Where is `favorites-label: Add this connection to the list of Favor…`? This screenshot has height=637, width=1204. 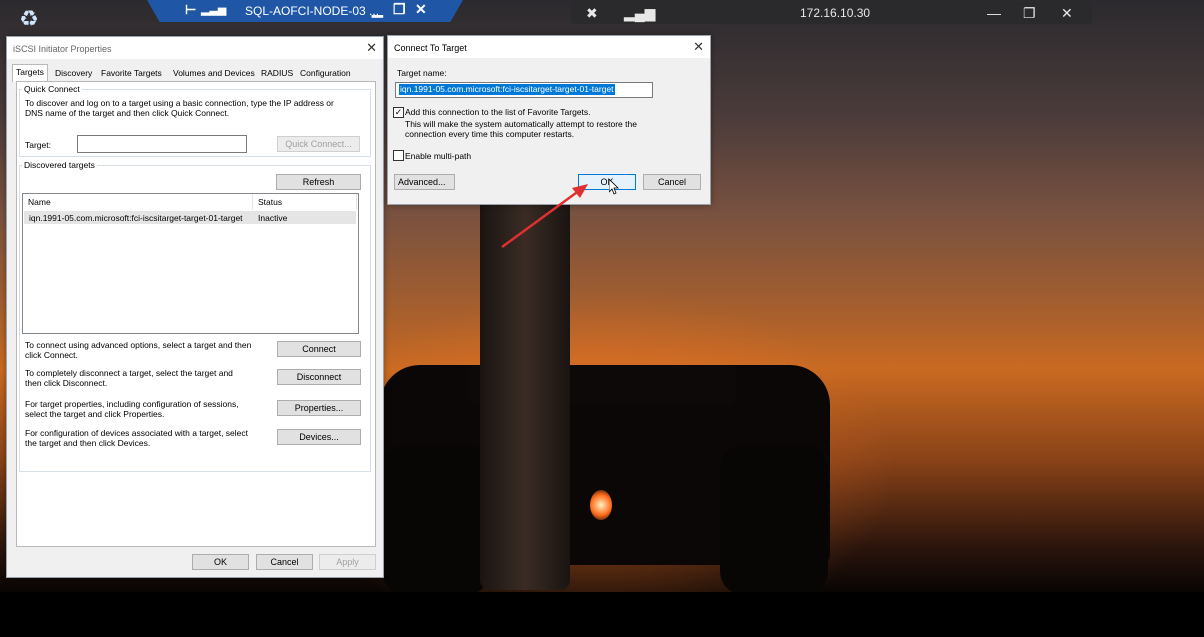
favorites-label: Add this connection to the list of Favor… is located at coordinates (498, 112).